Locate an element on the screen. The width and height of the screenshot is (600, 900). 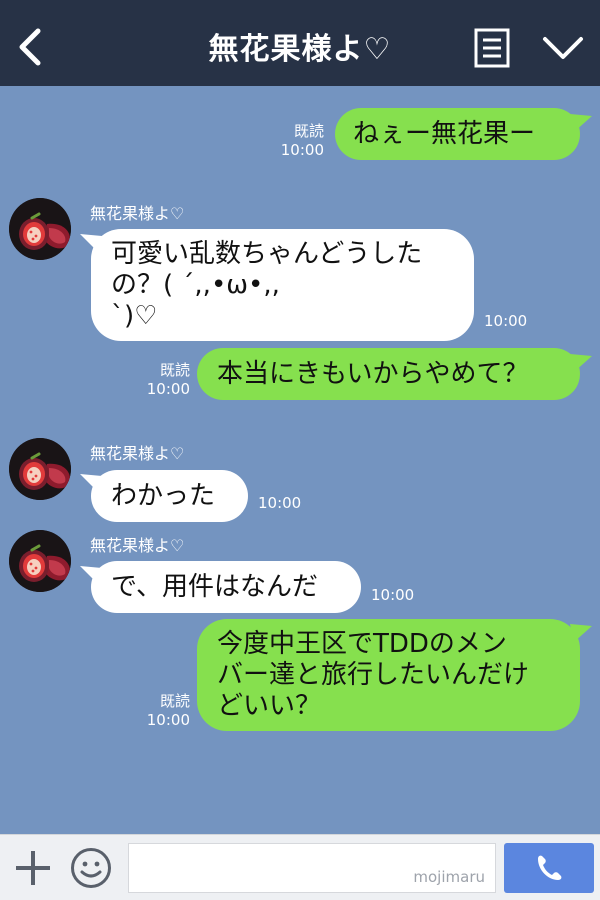
chevron-down-icon is located at coordinates (563, 47).